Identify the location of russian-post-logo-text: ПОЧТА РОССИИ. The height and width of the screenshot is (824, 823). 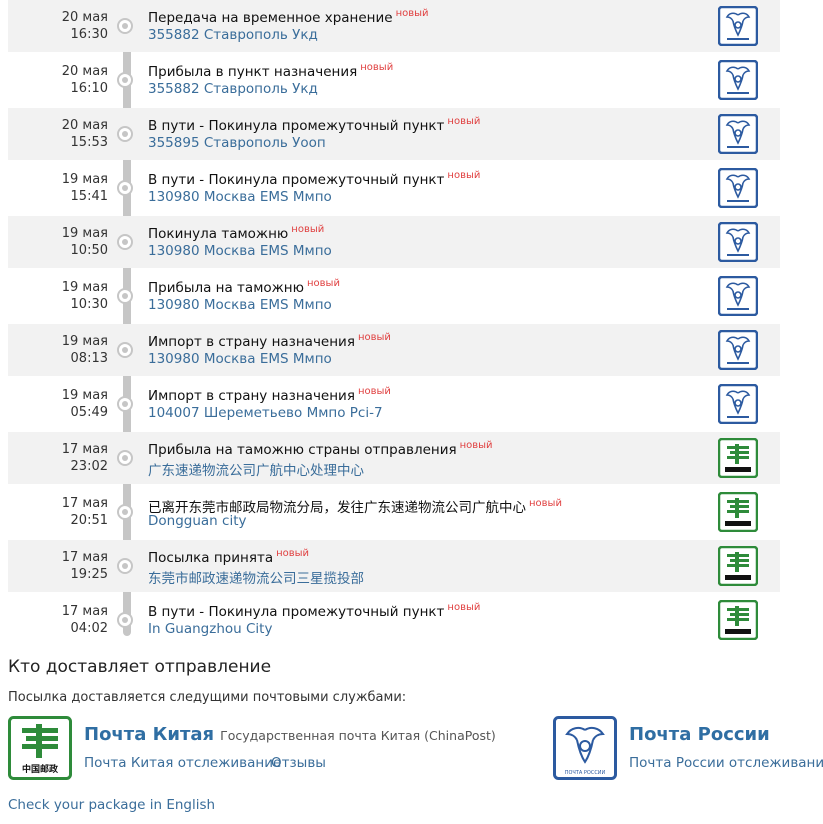
(585, 773).